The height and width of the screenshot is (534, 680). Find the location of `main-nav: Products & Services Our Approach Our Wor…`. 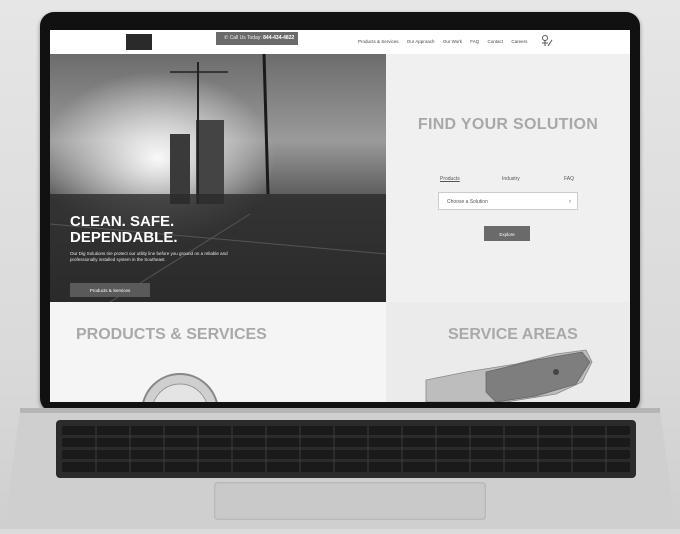

main-nav: Products & Services Our Approach Our Wor… is located at coordinates (446, 41).